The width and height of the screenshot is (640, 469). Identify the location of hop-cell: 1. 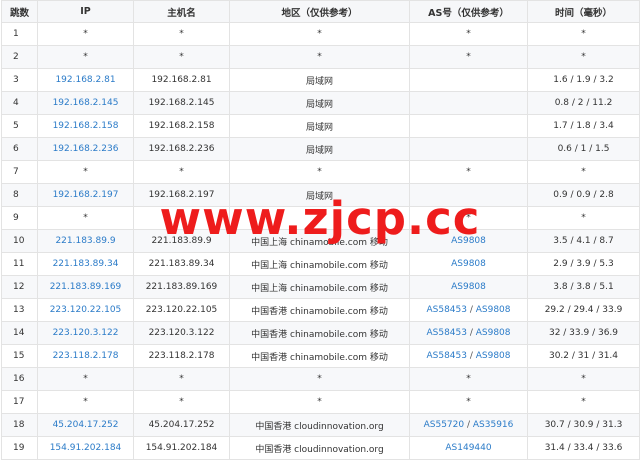
(19, 34).